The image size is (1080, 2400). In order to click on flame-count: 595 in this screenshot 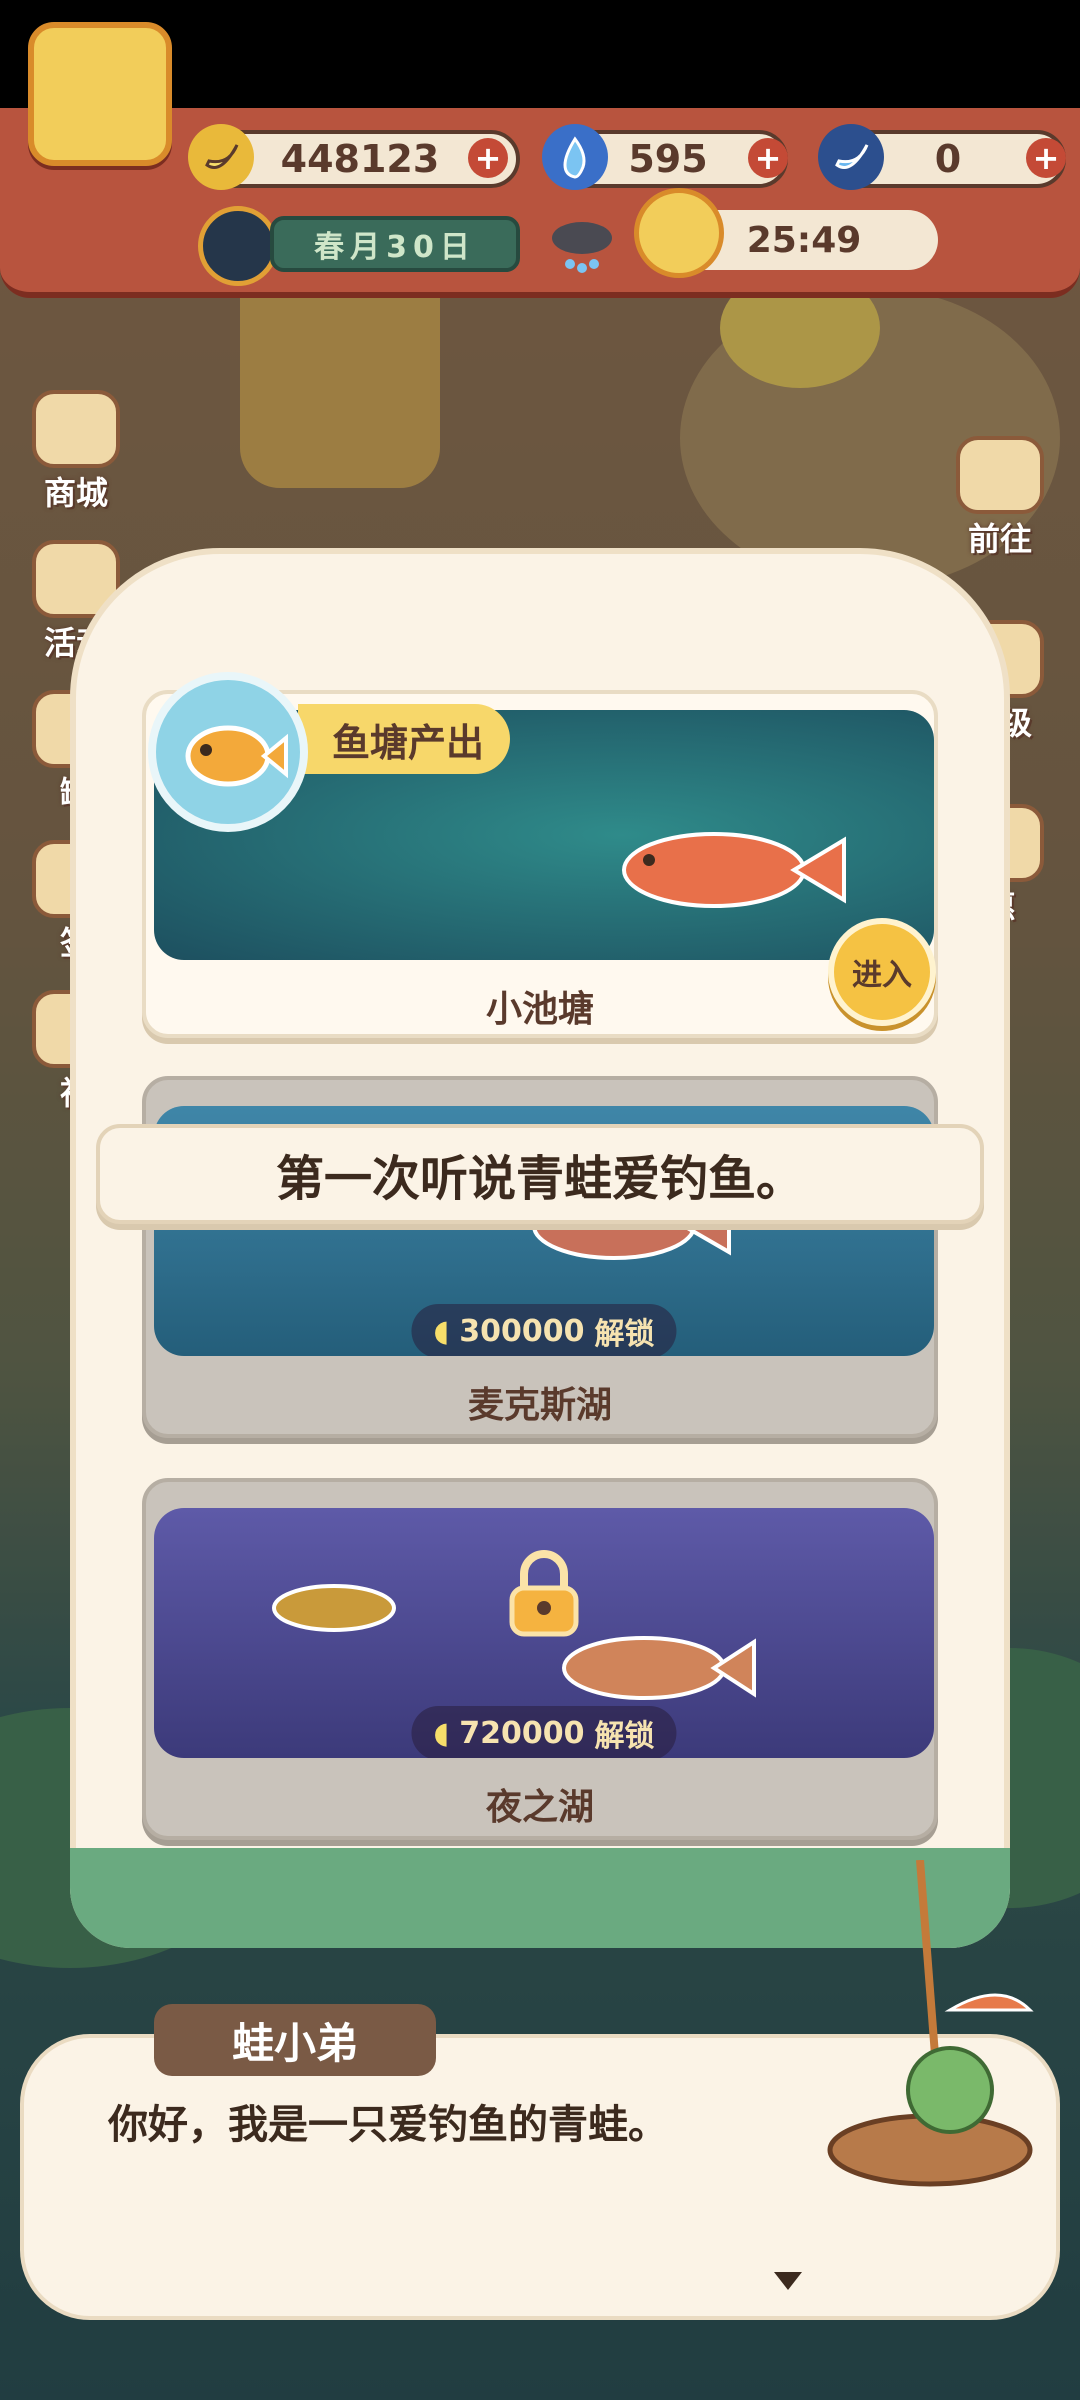, I will do `click(668, 159)`.